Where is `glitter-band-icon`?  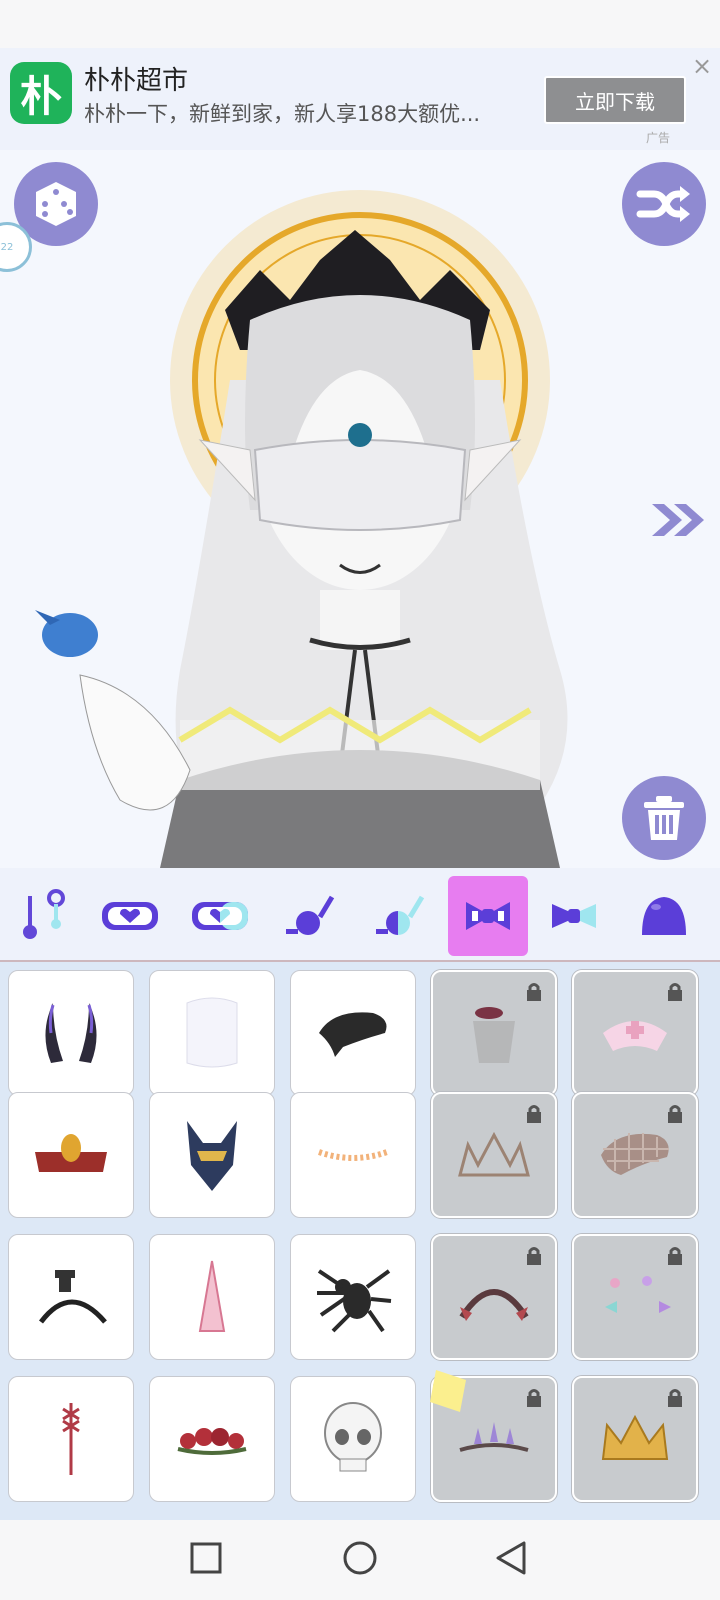
glitter-band-icon is located at coordinates (353, 1155).